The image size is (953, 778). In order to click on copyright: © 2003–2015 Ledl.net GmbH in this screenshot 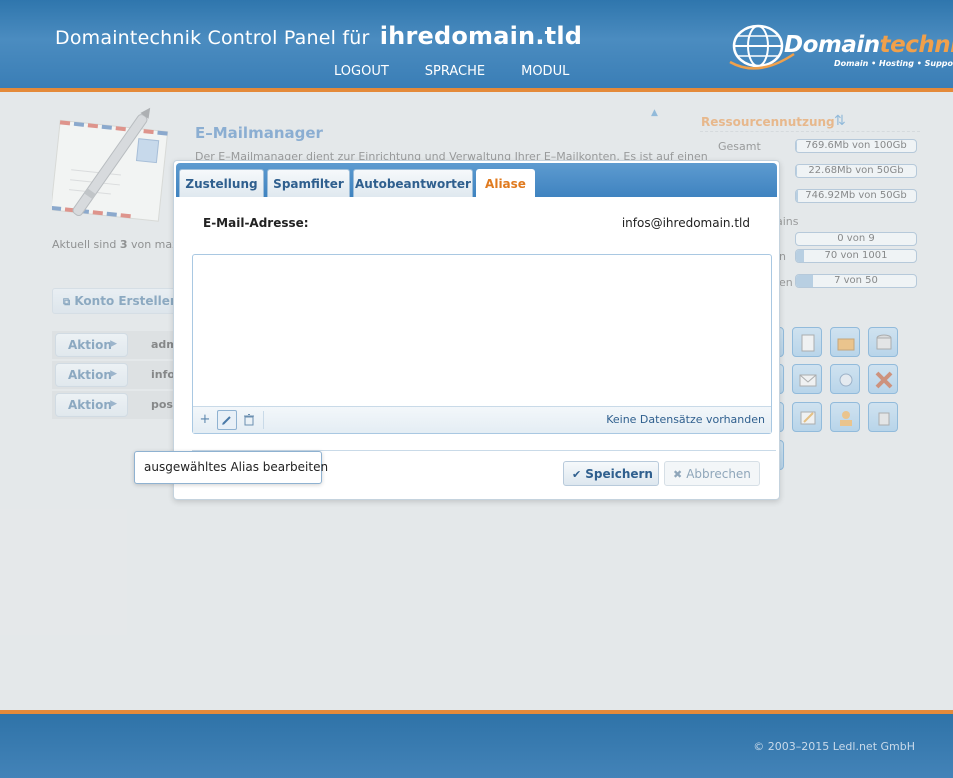, I will do `click(834, 746)`.